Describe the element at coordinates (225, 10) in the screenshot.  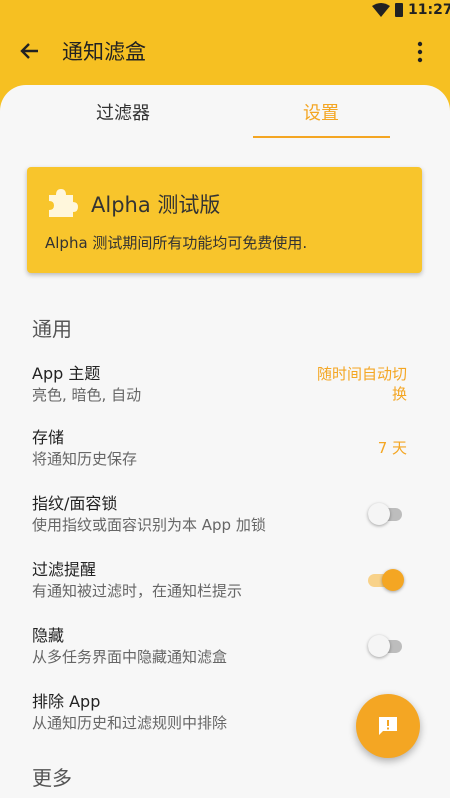
I see `status-bar: 11:27` at that location.